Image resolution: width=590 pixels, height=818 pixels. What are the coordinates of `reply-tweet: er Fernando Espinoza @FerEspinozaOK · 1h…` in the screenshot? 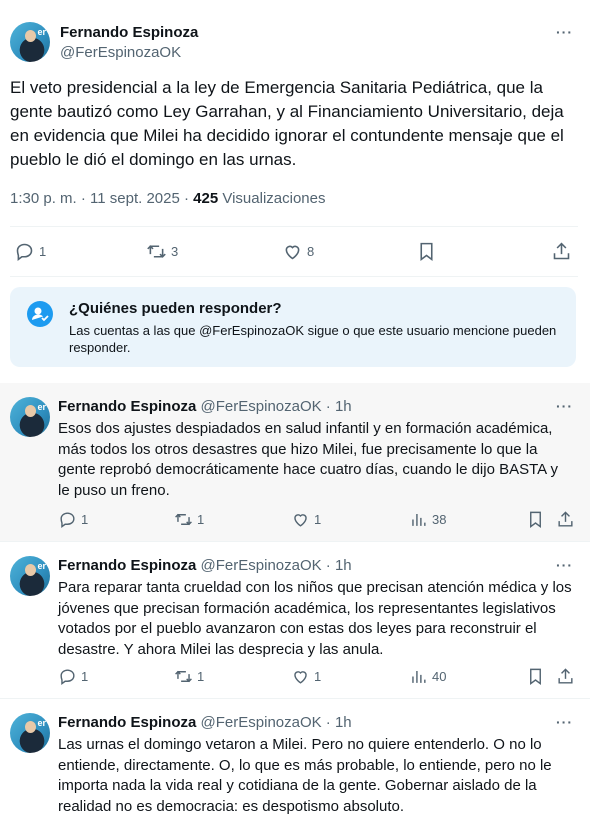 It's located at (295, 758).